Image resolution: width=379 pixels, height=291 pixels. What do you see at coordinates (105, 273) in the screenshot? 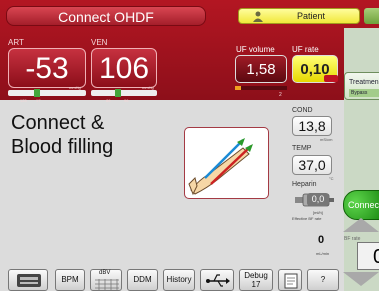
I see `dbv-label: dBV` at bounding box center [105, 273].